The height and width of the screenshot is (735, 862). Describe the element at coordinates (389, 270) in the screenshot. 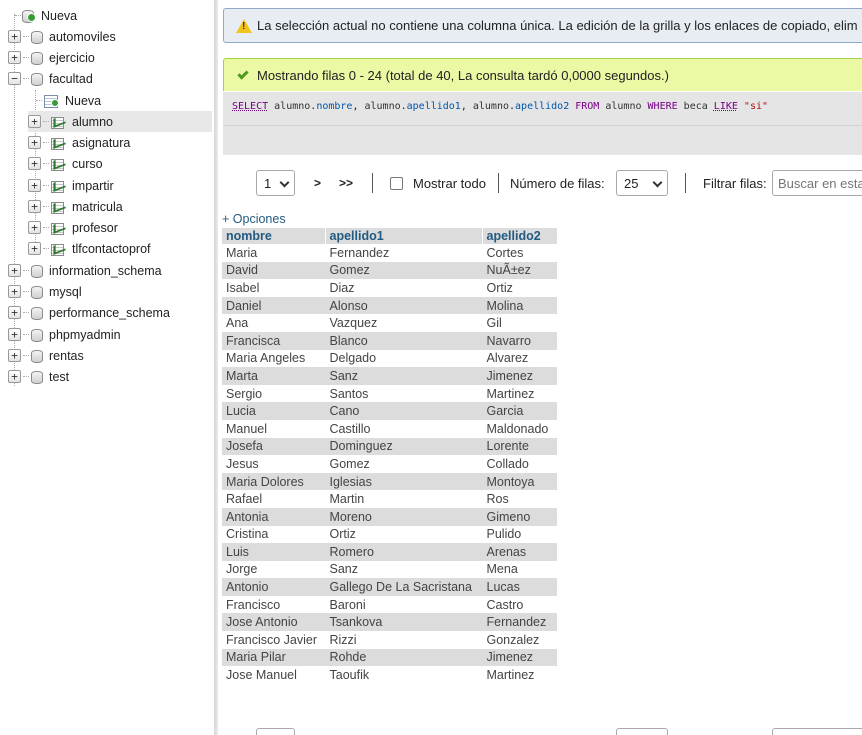

I see `table-row: David Gomez NuÃ±ez` at that location.